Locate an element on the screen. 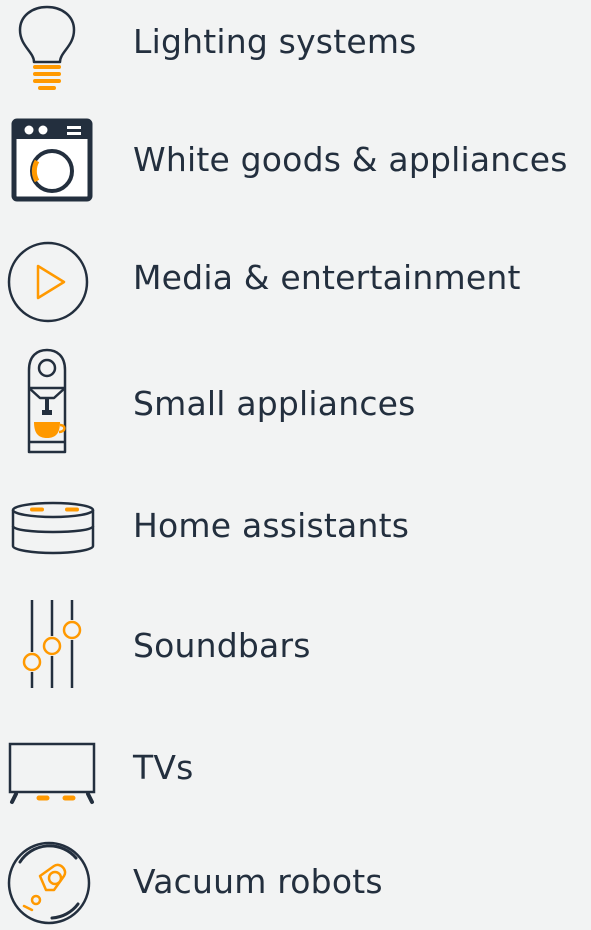 The image size is (591, 930). category-label: Home assistants is located at coordinates (271, 525).